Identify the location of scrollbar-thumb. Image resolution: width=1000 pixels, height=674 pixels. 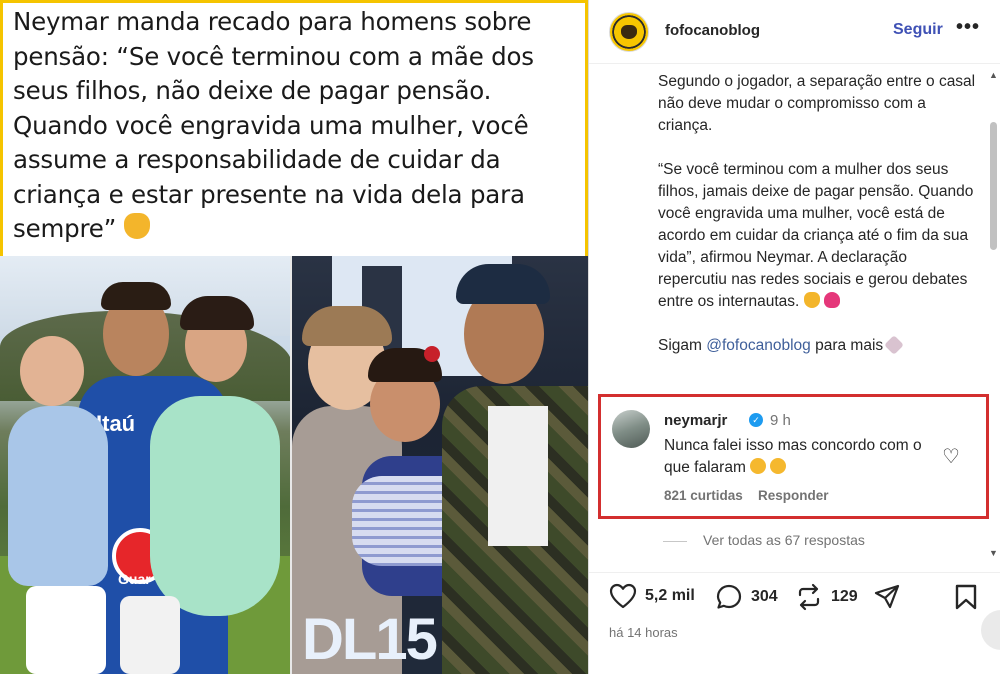
(993, 186).